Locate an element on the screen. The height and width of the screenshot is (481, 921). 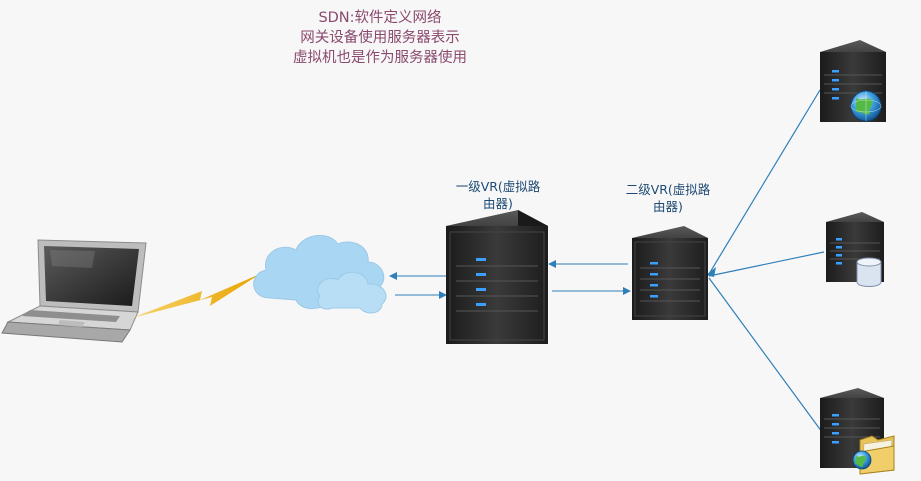
globe-icon is located at coordinates (866, 106).